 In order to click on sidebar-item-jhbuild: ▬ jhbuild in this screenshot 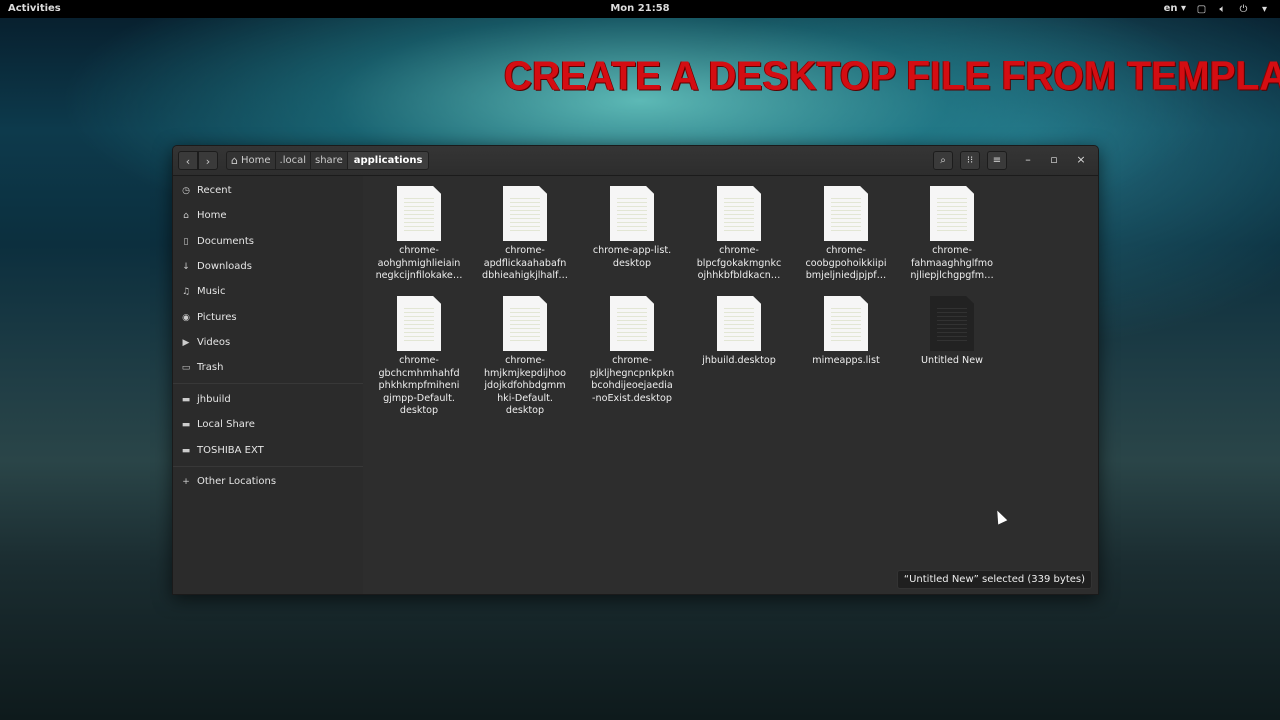, I will do `click(268, 400)`.